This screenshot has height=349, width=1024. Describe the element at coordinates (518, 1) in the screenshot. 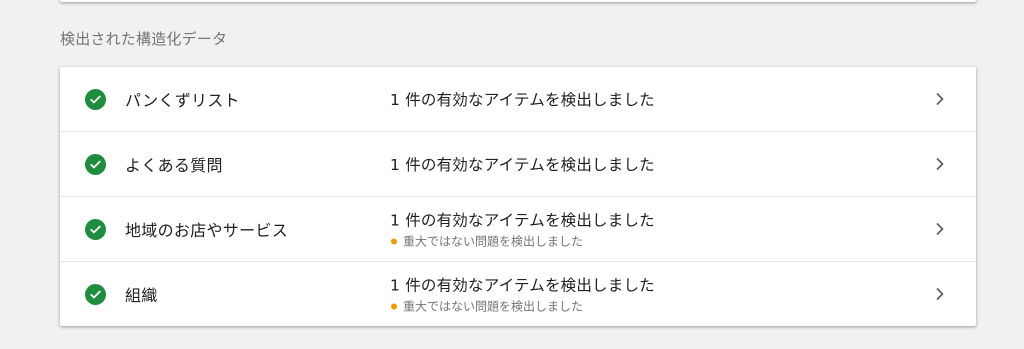

I see `previous-card` at that location.